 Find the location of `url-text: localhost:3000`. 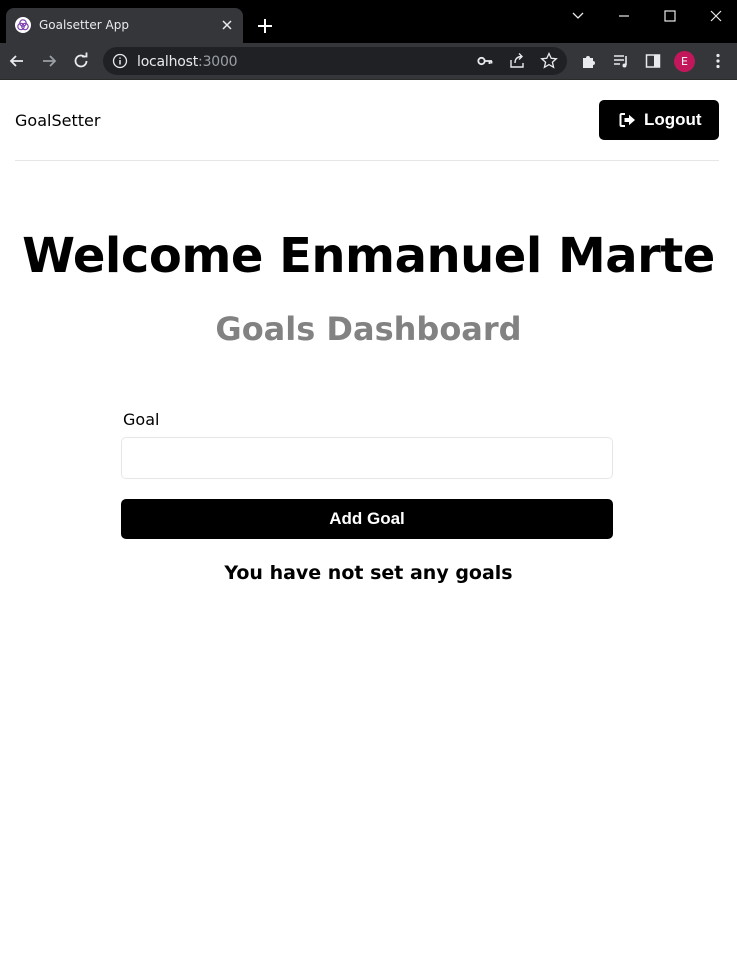

url-text: localhost:3000 is located at coordinates (187, 62).